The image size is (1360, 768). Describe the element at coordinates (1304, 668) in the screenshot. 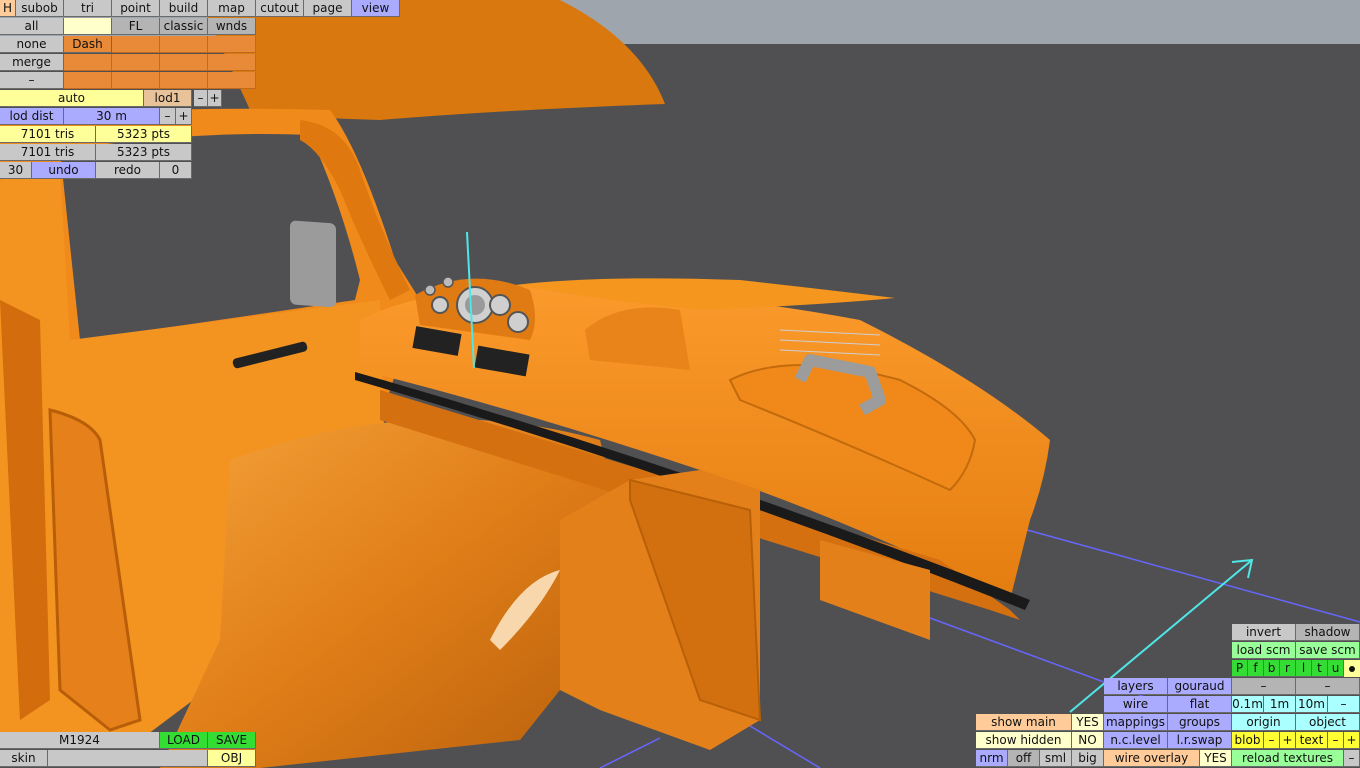

I see `axis-l: l` at that location.